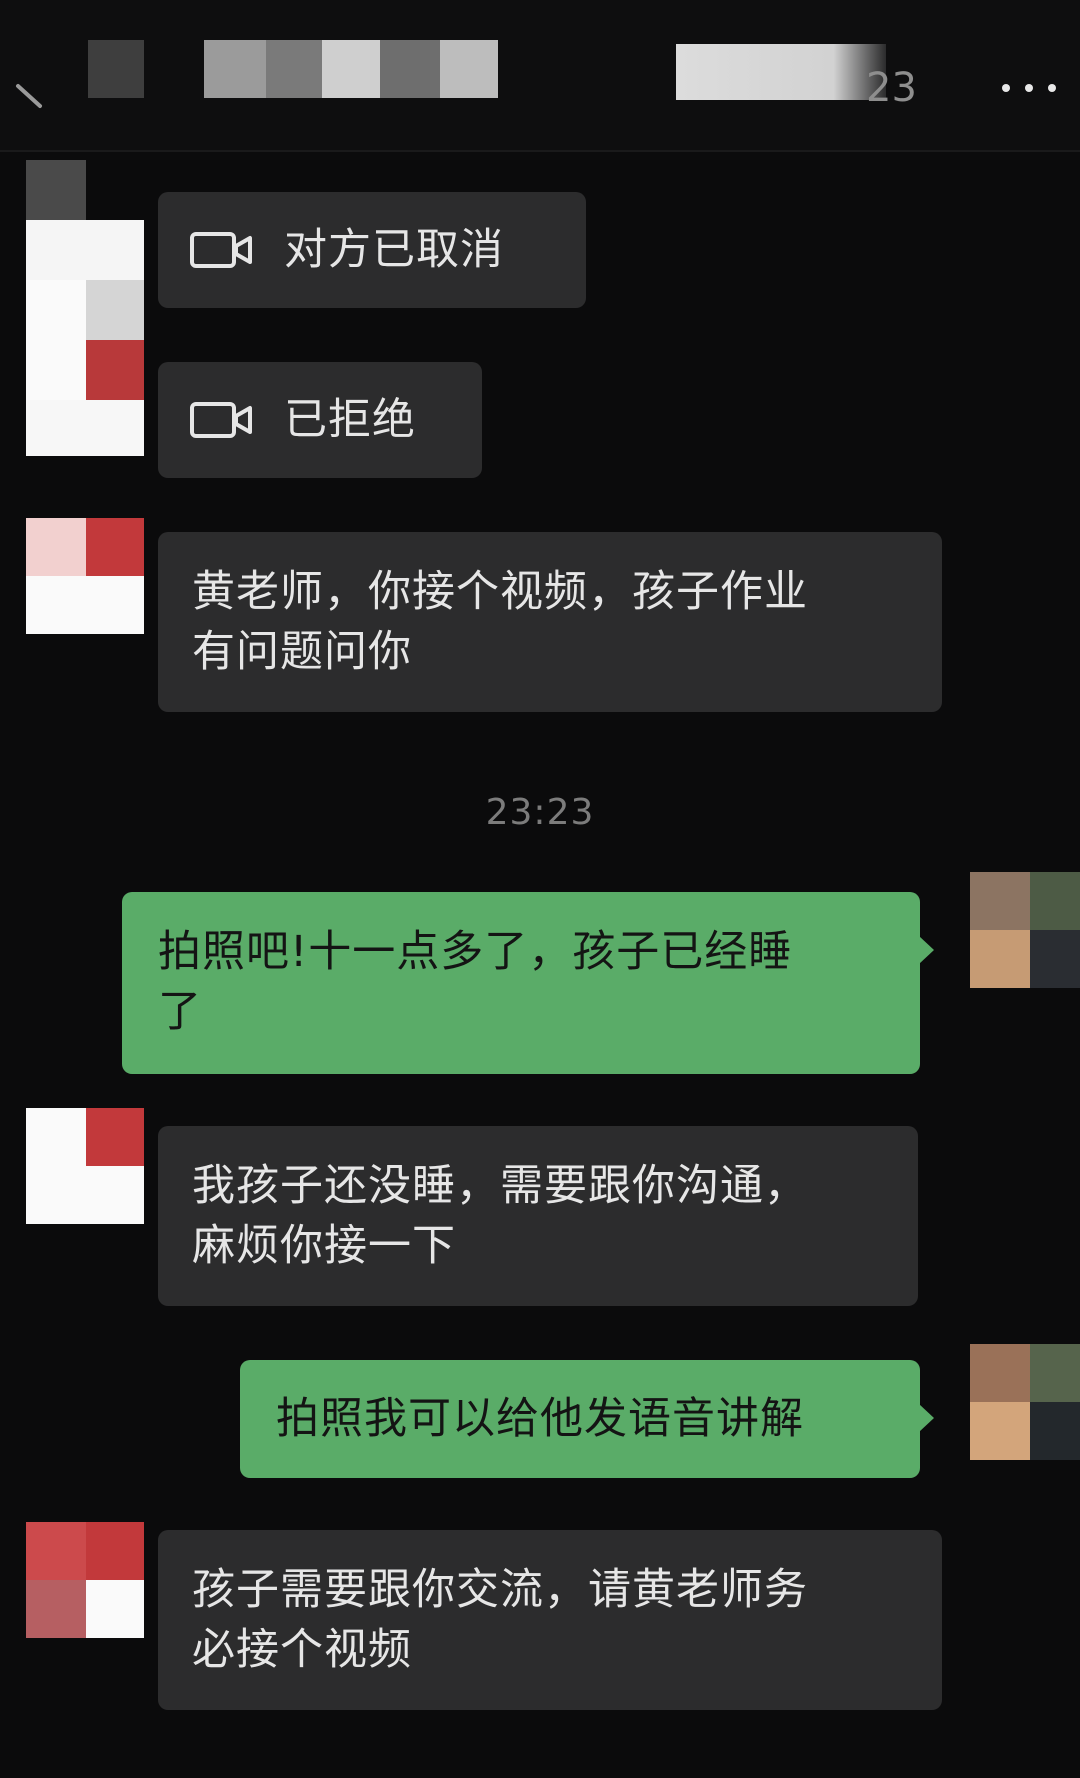  I want to click on message-bubble-incoming: 我孩子还没睡，需要跟你沟通， 麻烦你接一下, so click(538, 1216).